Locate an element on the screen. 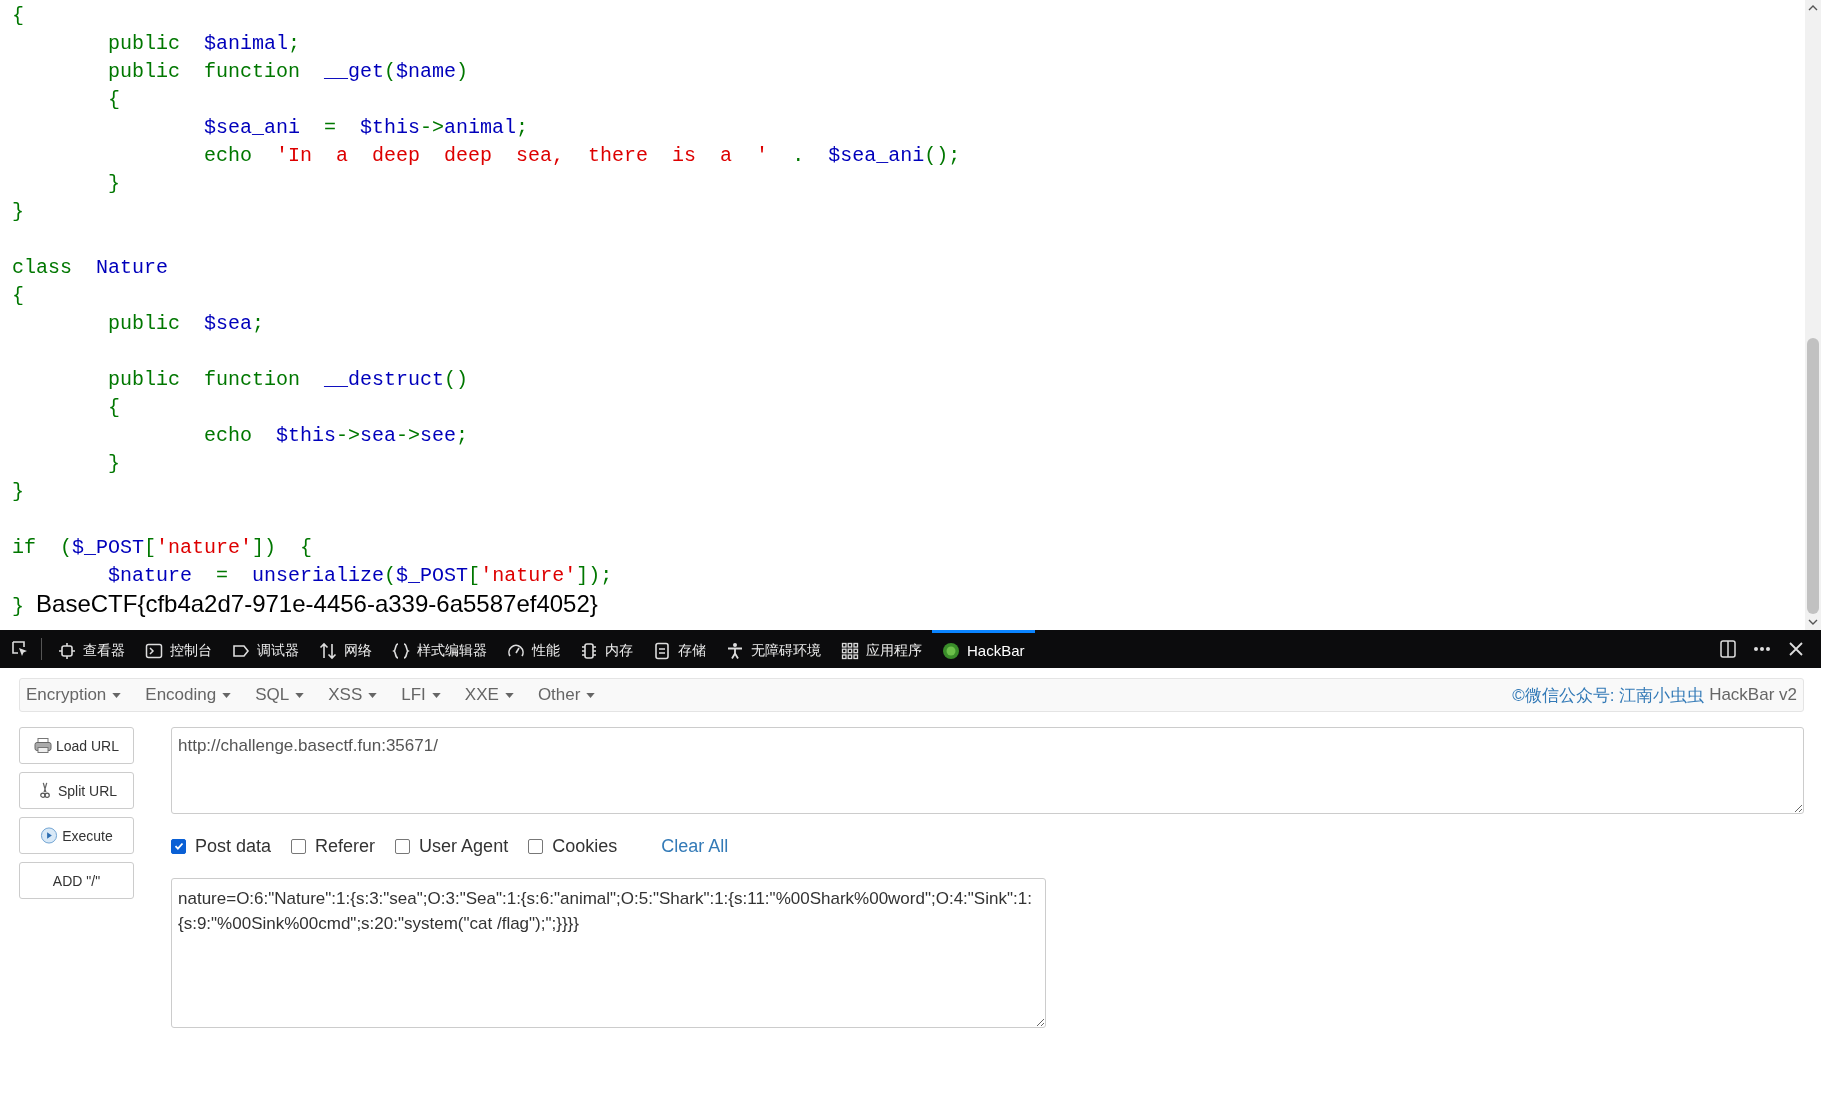 This screenshot has height=1100, width=1821. code-keyword: = is located at coordinates (223, 575).